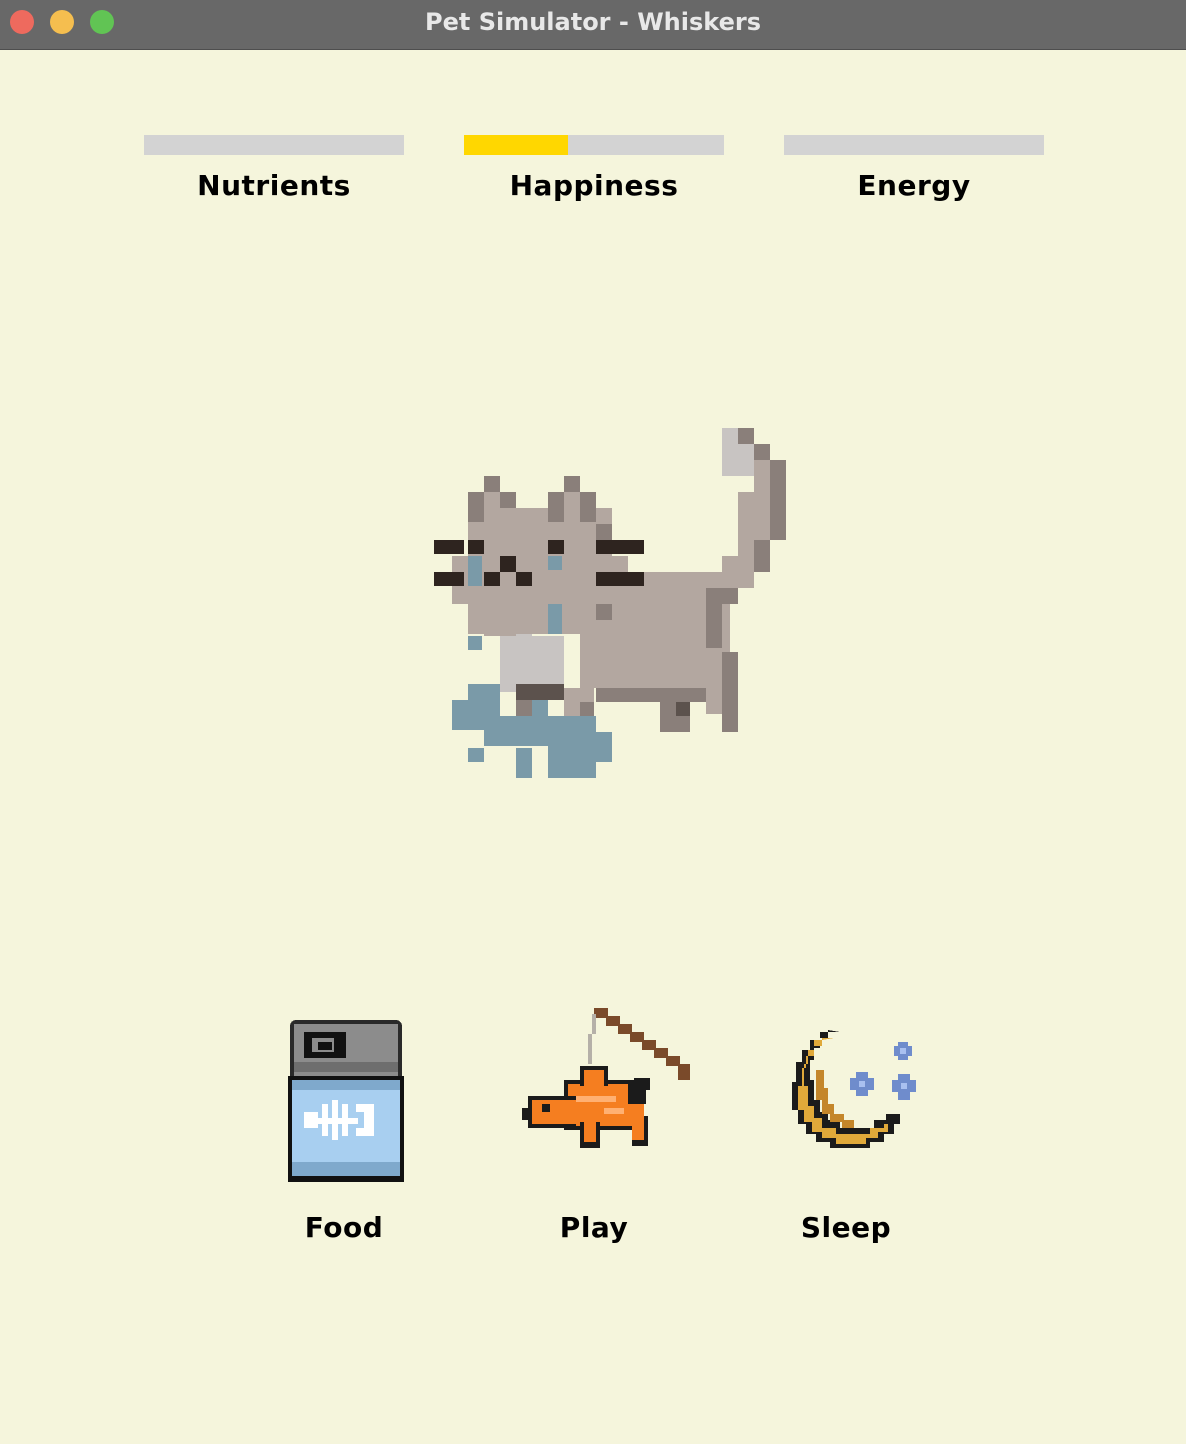  I want to click on cat-food-can-icon, so click(344, 1092).